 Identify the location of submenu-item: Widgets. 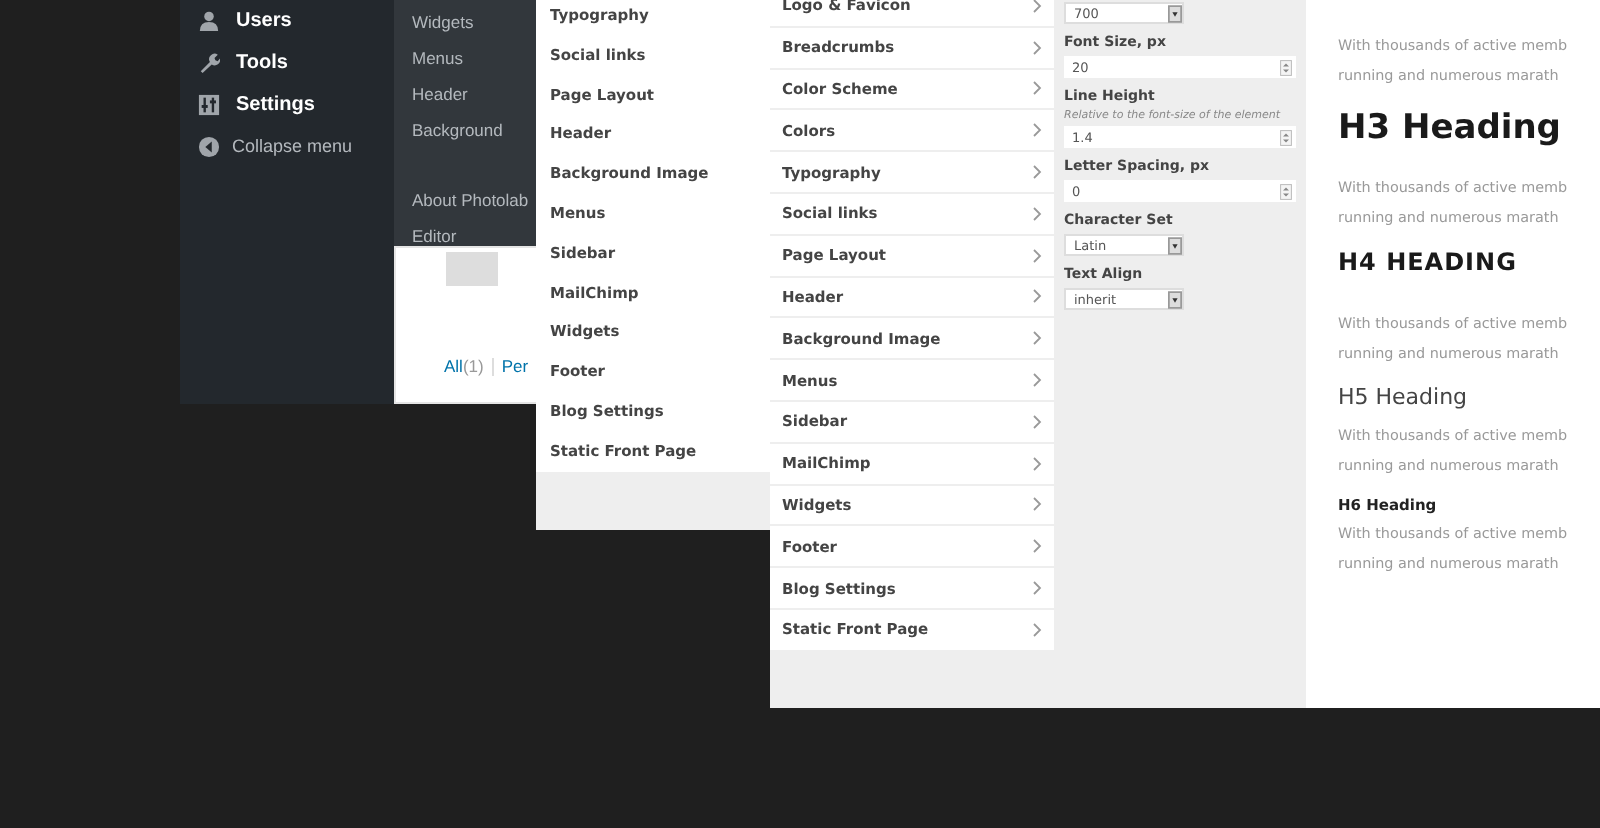
(465, 22).